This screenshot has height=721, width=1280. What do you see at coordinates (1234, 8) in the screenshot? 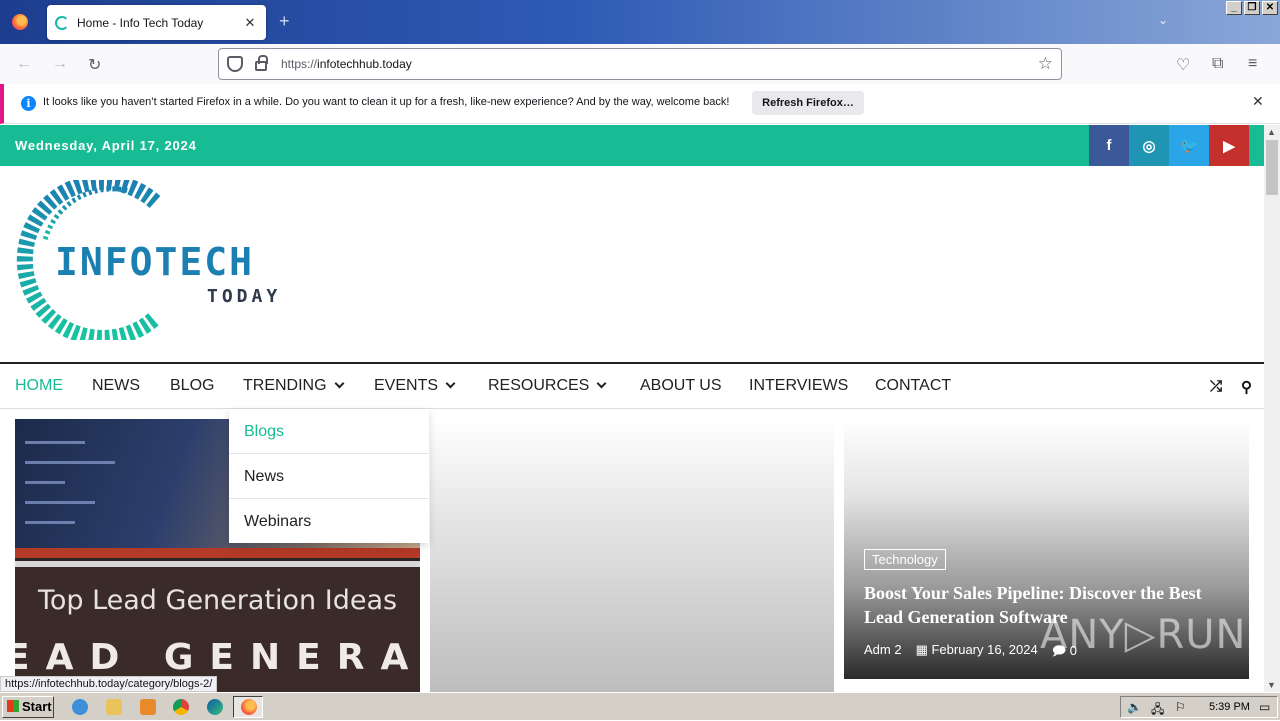
I see `minimize-button: _` at bounding box center [1234, 8].